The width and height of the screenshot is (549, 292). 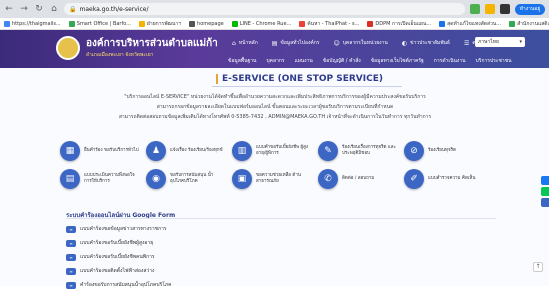 I want to click on service-label: แจ้งเรื่อง ร้องเรียน/ร้องทุกข์, so click(x=196, y=150).